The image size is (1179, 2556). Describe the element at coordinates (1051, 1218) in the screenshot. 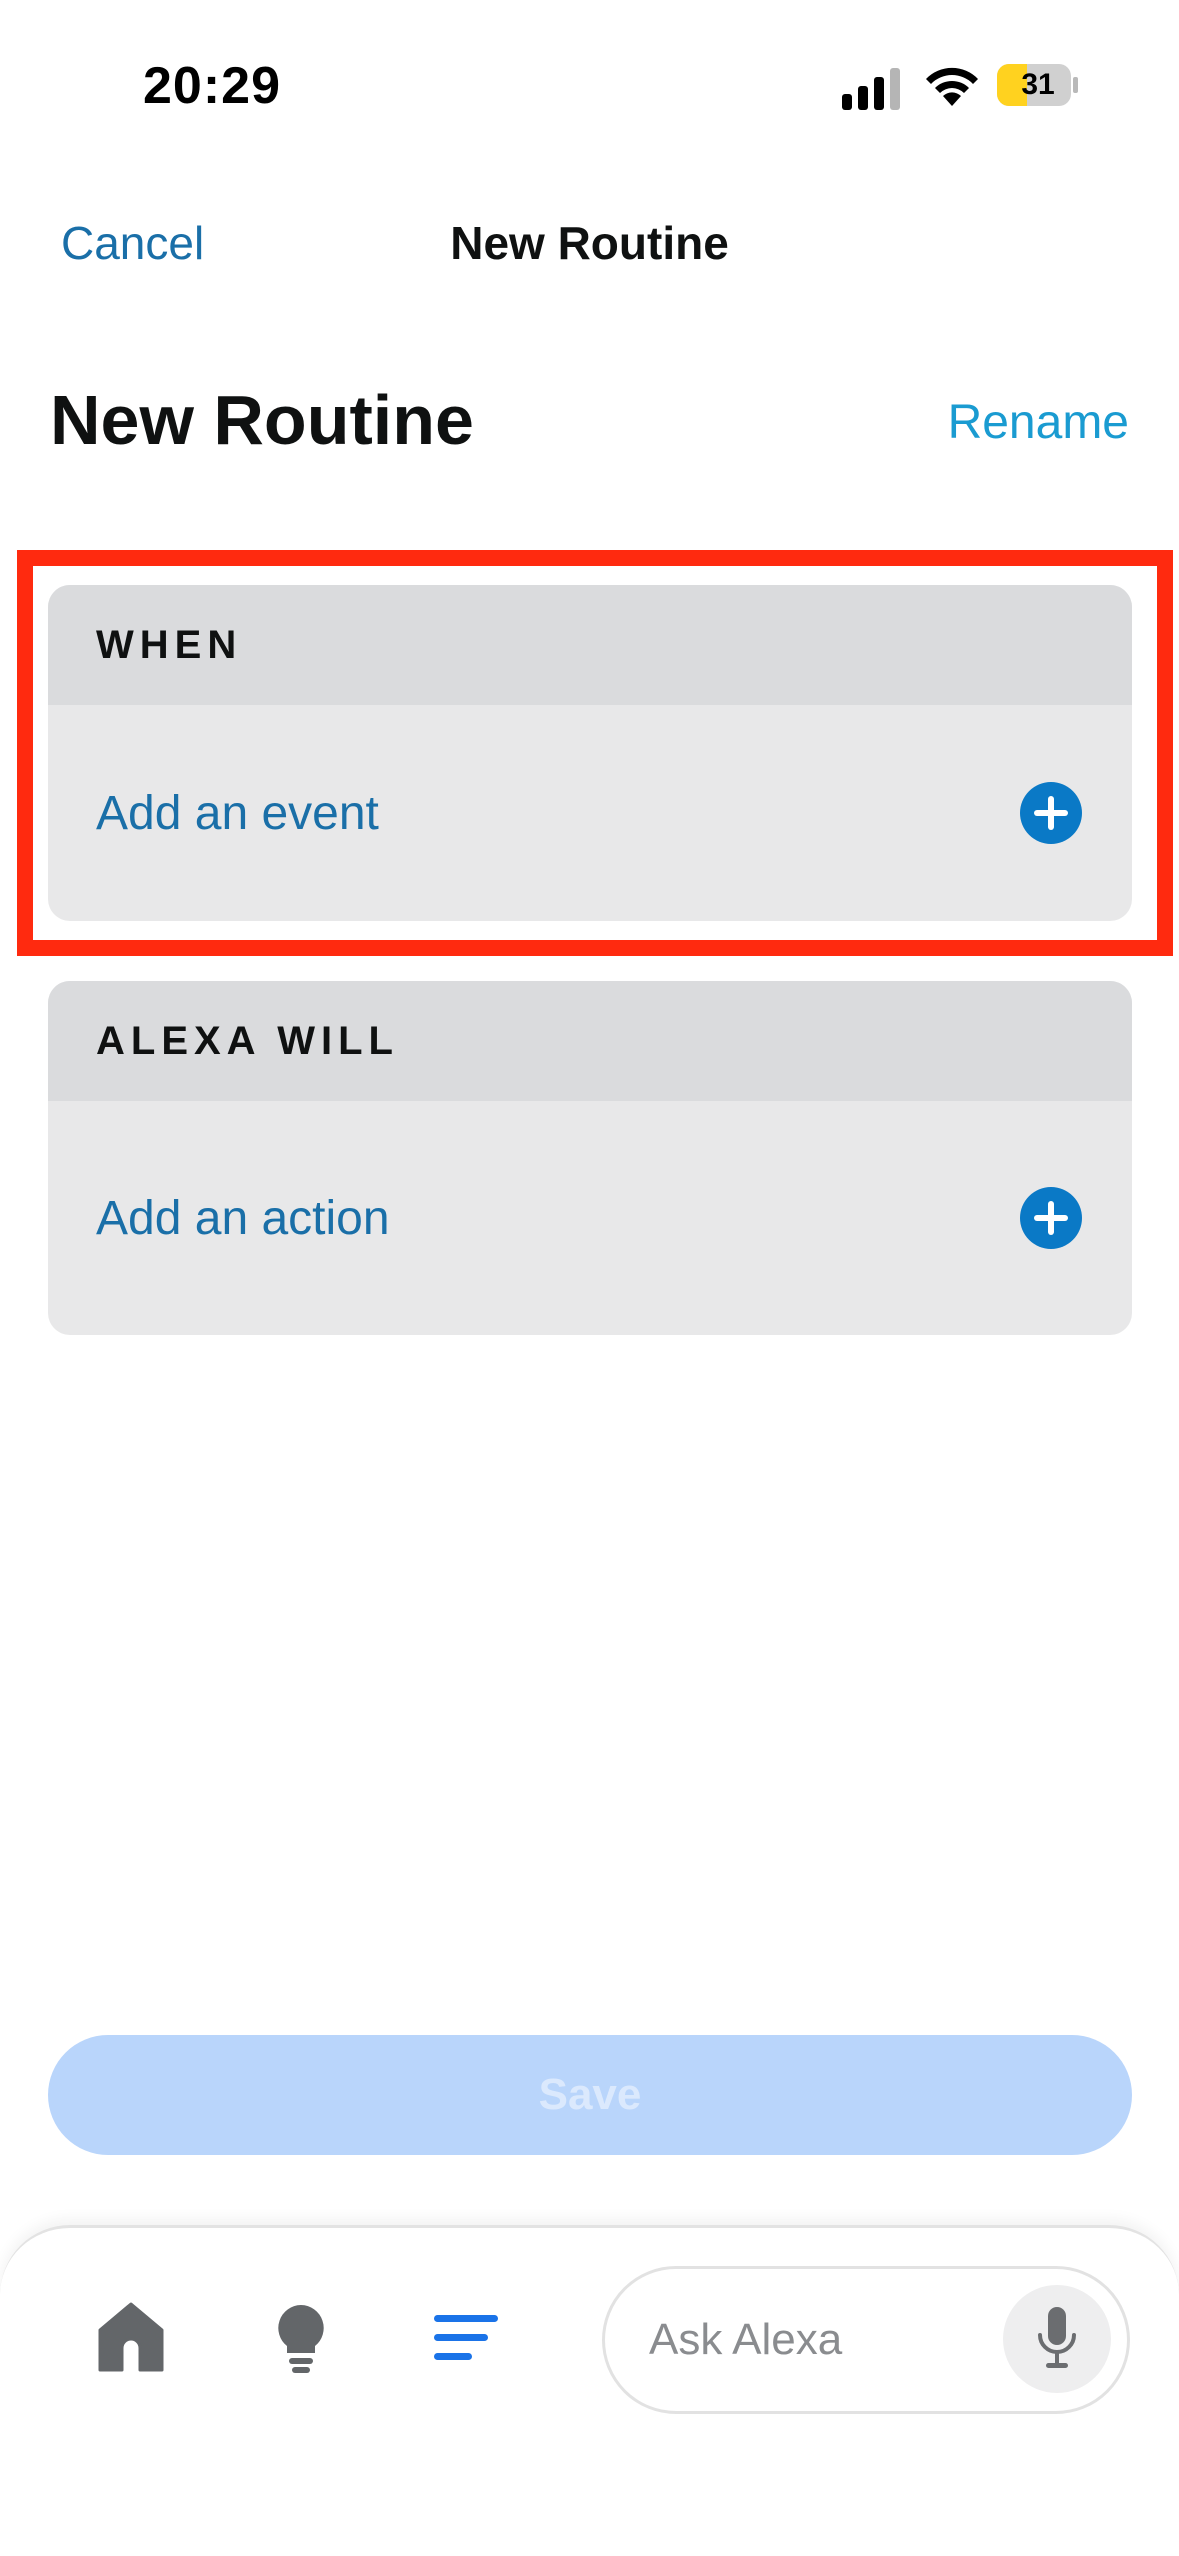

I see `add-action-plus-icon` at that location.